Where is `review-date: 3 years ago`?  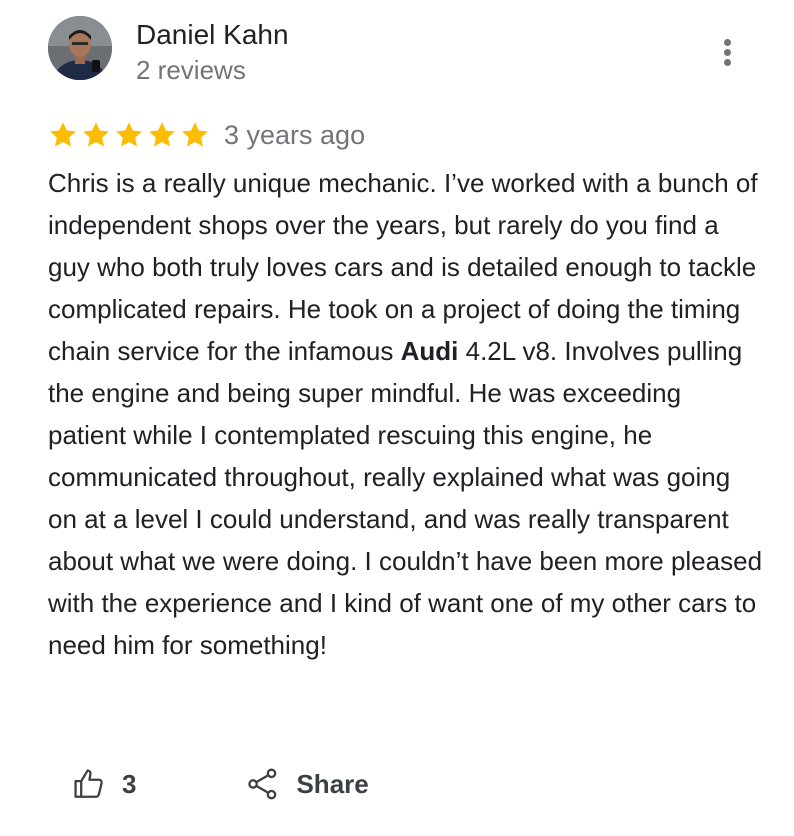
review-date: 3 years ago is located at coordinates (295, 135).